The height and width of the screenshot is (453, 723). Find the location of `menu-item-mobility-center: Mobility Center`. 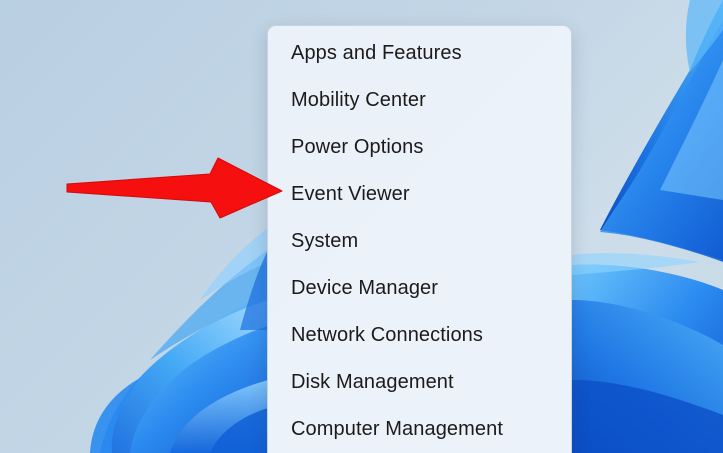

menu-item-mobility-center: Mobility Center is located at coordinates (419, 100).